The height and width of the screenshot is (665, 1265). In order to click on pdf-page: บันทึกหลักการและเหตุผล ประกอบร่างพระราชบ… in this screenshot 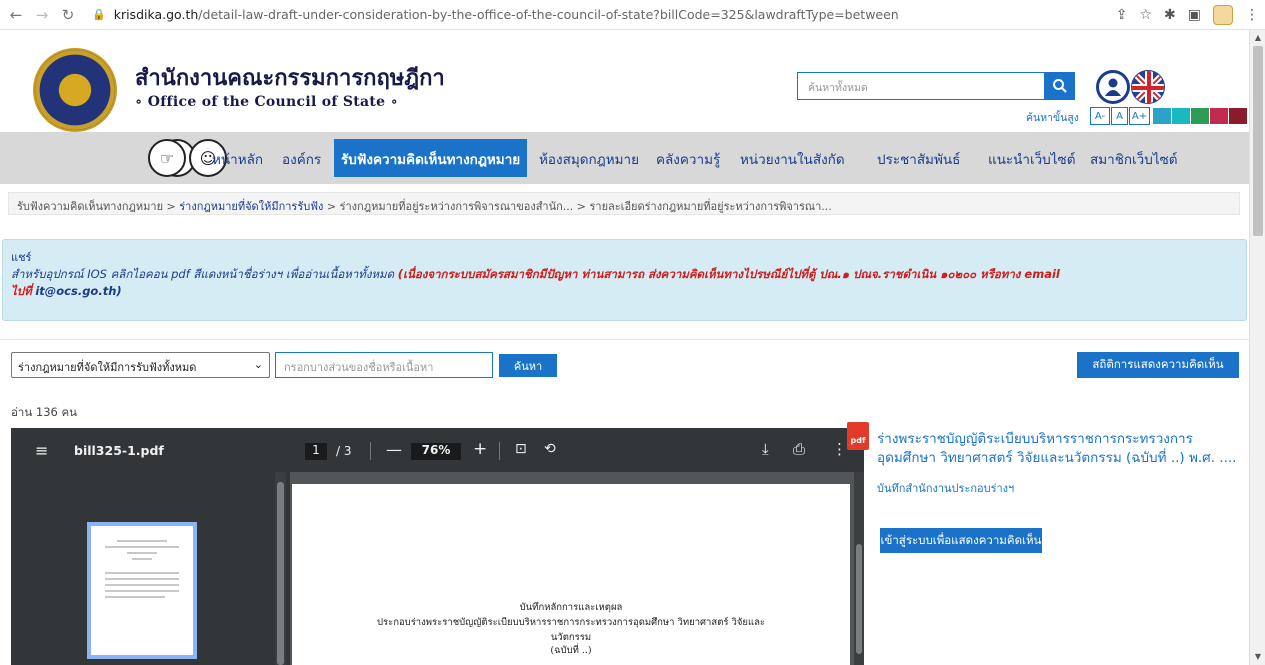, I will do `click(571, 574)`.